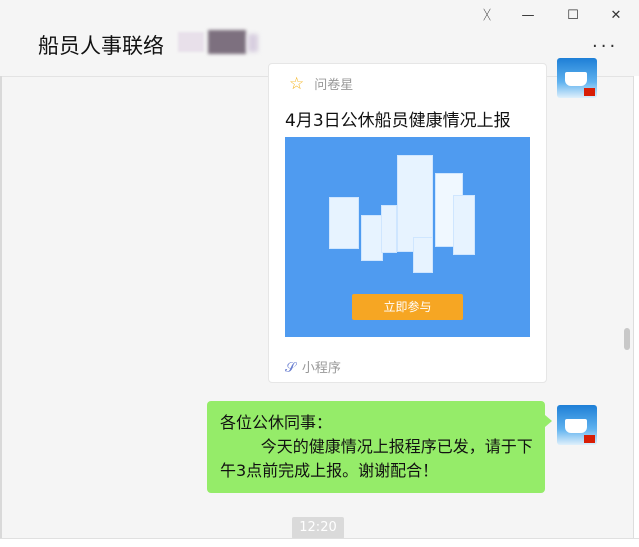 This screenshot has width=639, height=547. What do you see at coordinates (318, 528) in the screenshot?
I see `timestamp: 12:20` at bounding box center [318, 528].